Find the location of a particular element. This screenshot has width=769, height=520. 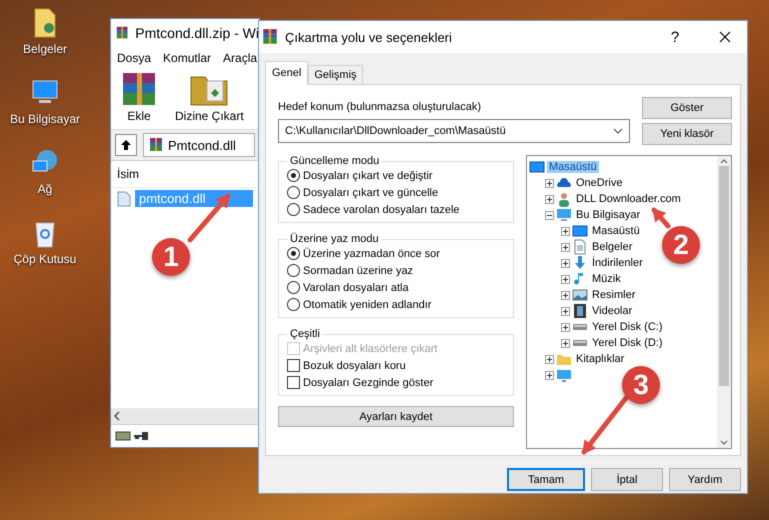

down-arrow-icon is located at coordinates (580, 263).